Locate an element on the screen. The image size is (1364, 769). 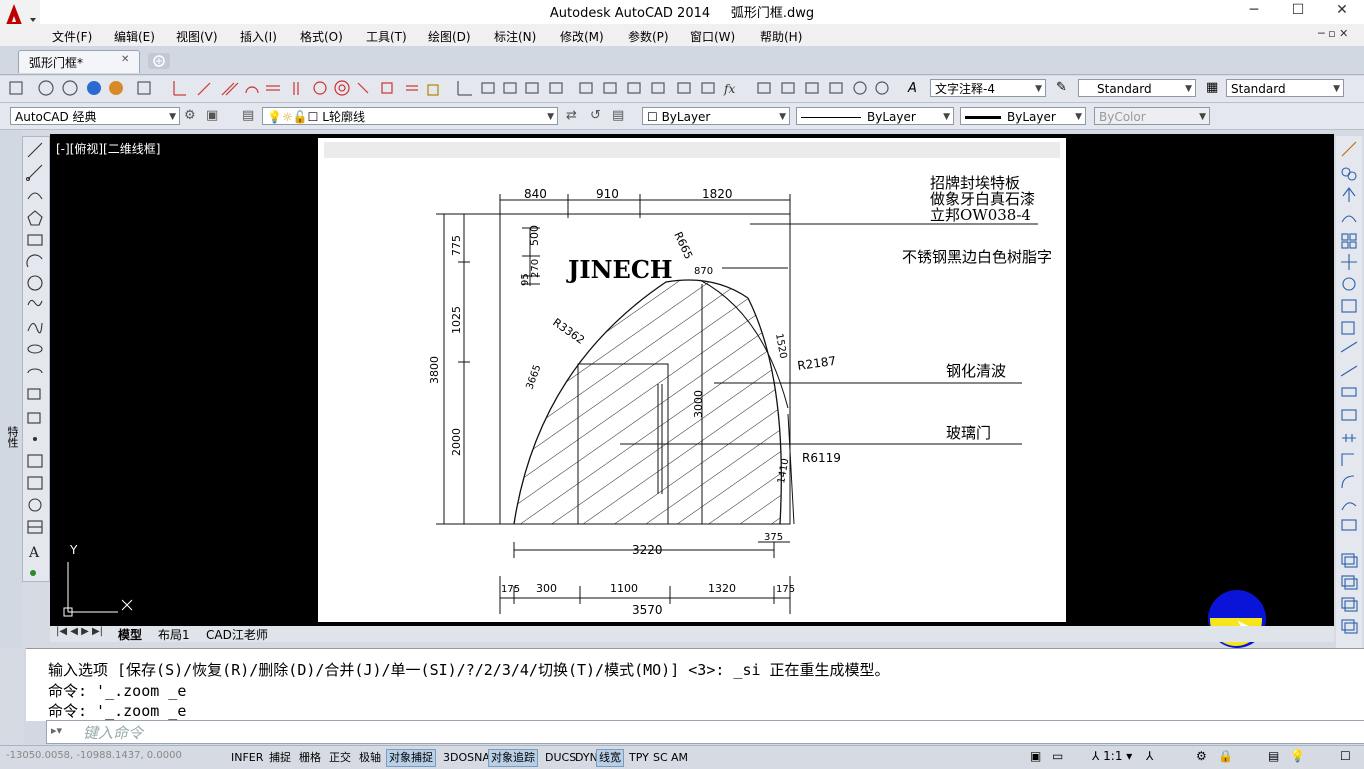
quick-view-icon: ▭ is located at coordinates (1057, 756).